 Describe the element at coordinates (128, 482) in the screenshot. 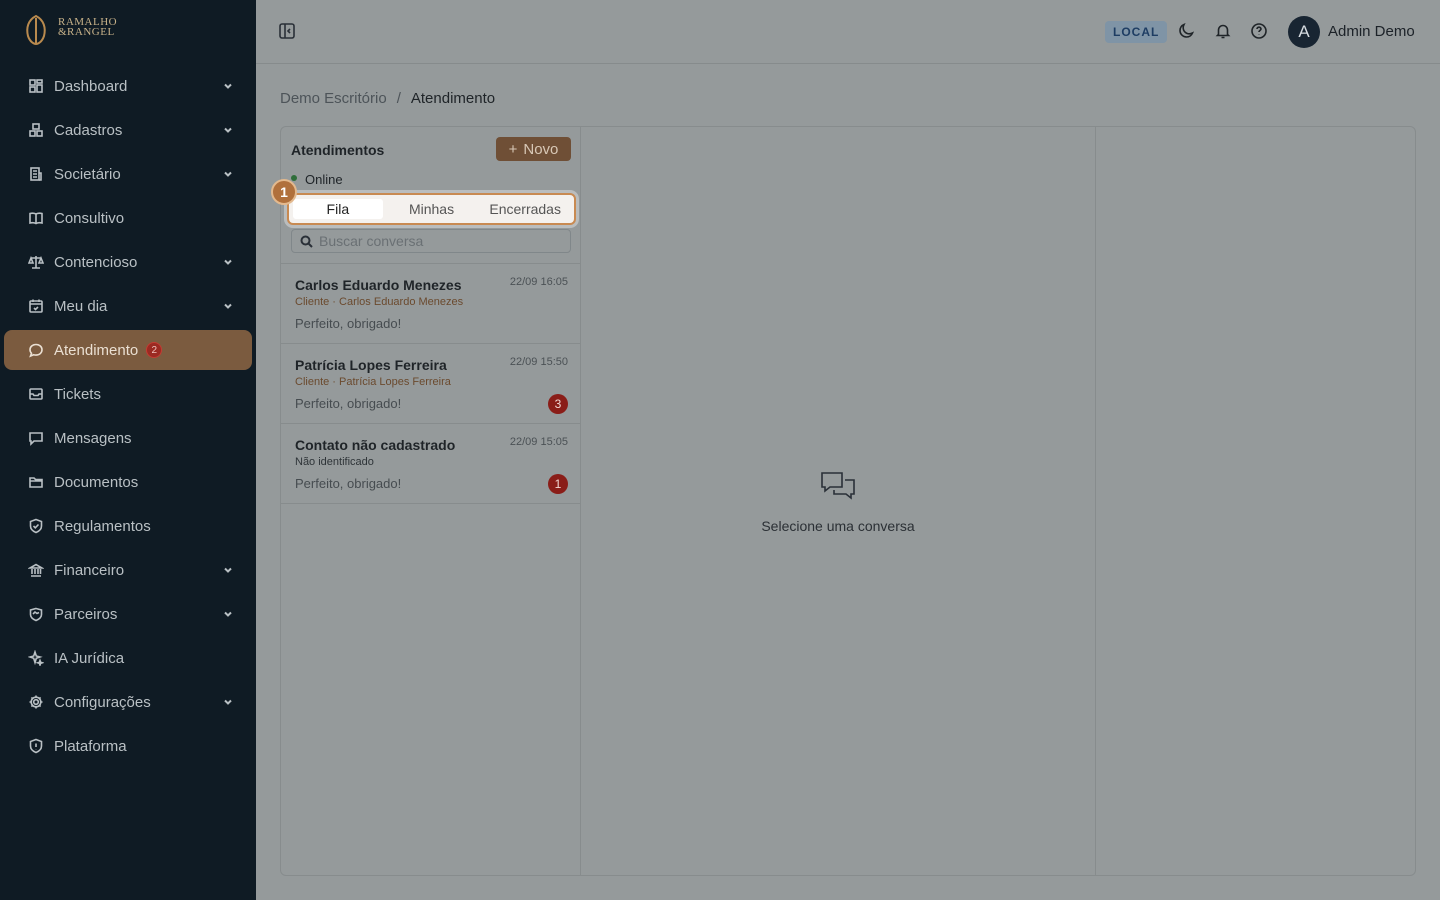

I see `sidebar-item-documentos: Documentos` at that location.